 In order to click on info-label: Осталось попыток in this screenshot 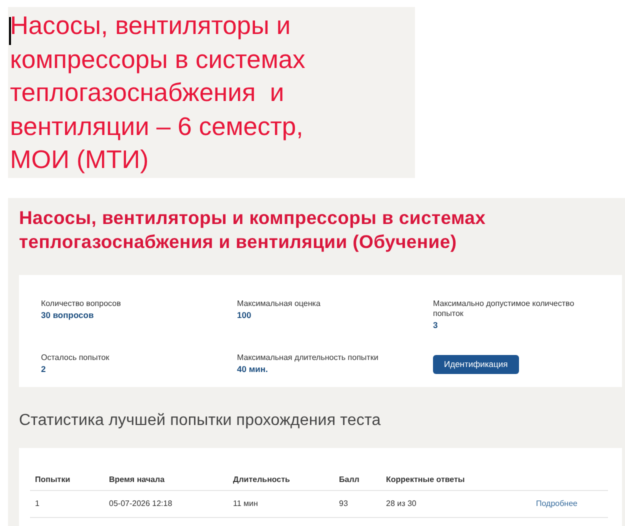, I will do `click(75, 358)`.